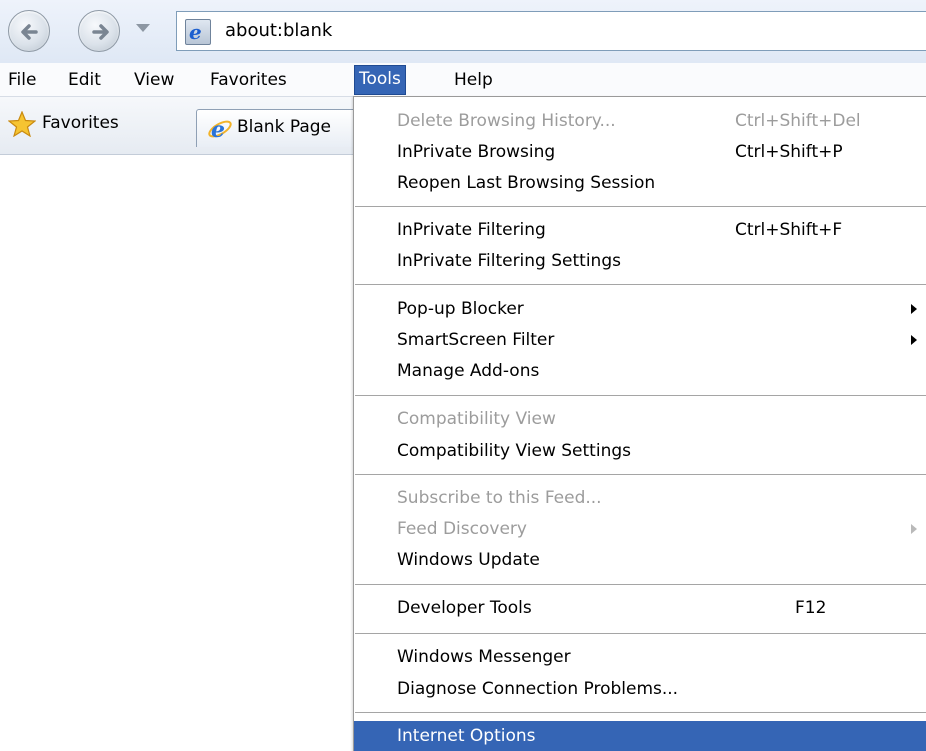  Describe the element at coordinates (476, 340) in the screenshot. I see `menu-item-label: SmartScreen Filter` at that location.